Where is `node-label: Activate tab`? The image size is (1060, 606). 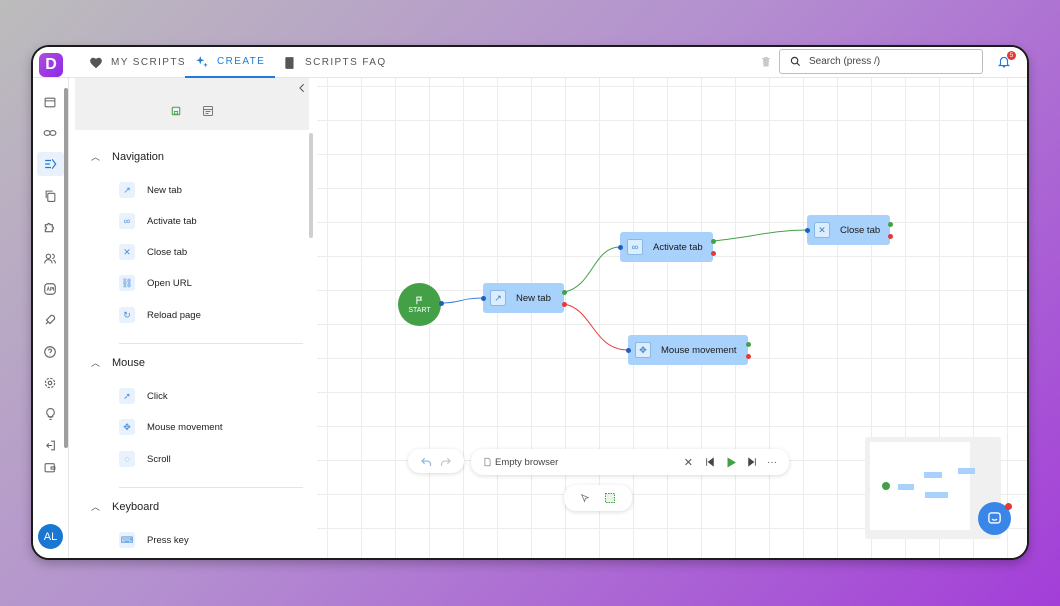 node-label: Activate tab is located at coordinates (678, 247).